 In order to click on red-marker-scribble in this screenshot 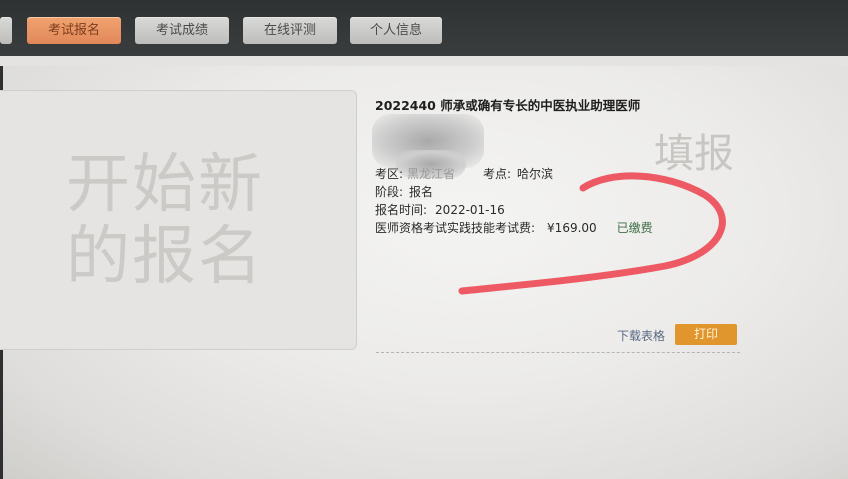, I will do `click(592, 233)`.